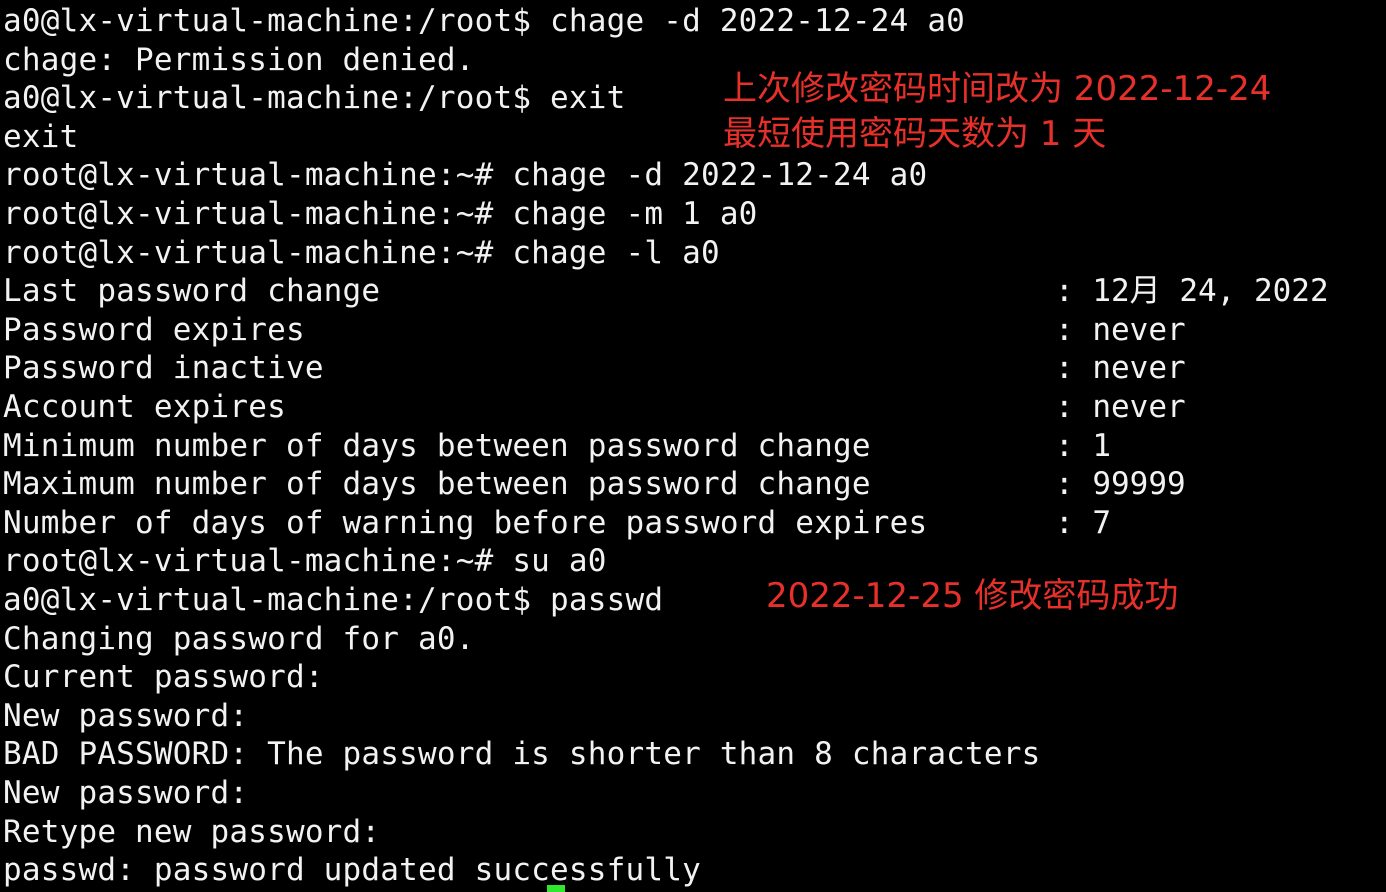  What do you see at coordinates (305, 561) in the screenshot?
I see `terminal-line: root@lx-virtual-machine:~# su a0` at bounding box center [305, 561].